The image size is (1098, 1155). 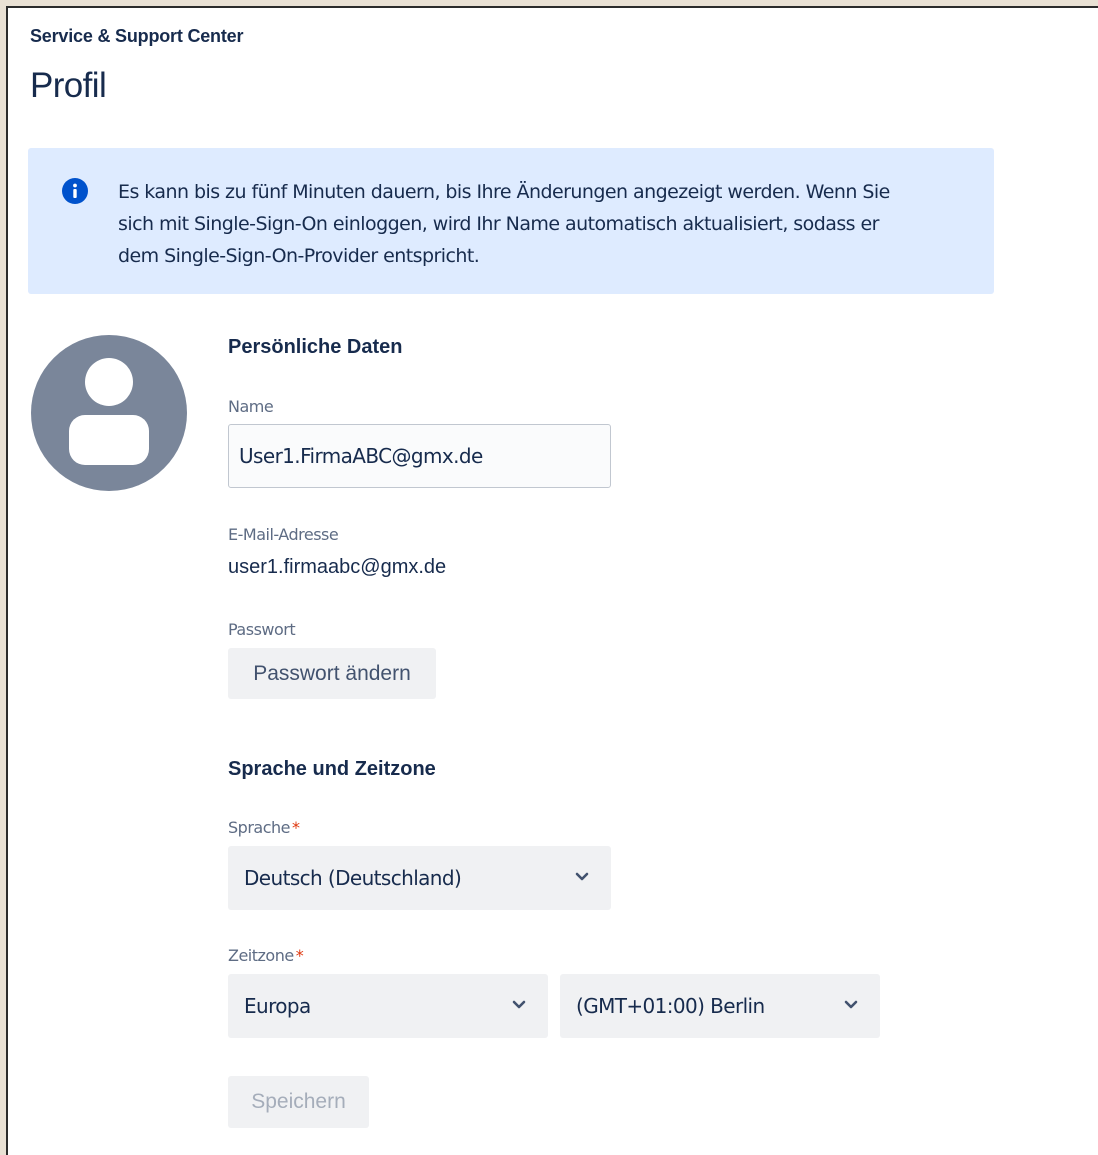 I want to click on save-button: Speichern, so click(x=298, y=1102).